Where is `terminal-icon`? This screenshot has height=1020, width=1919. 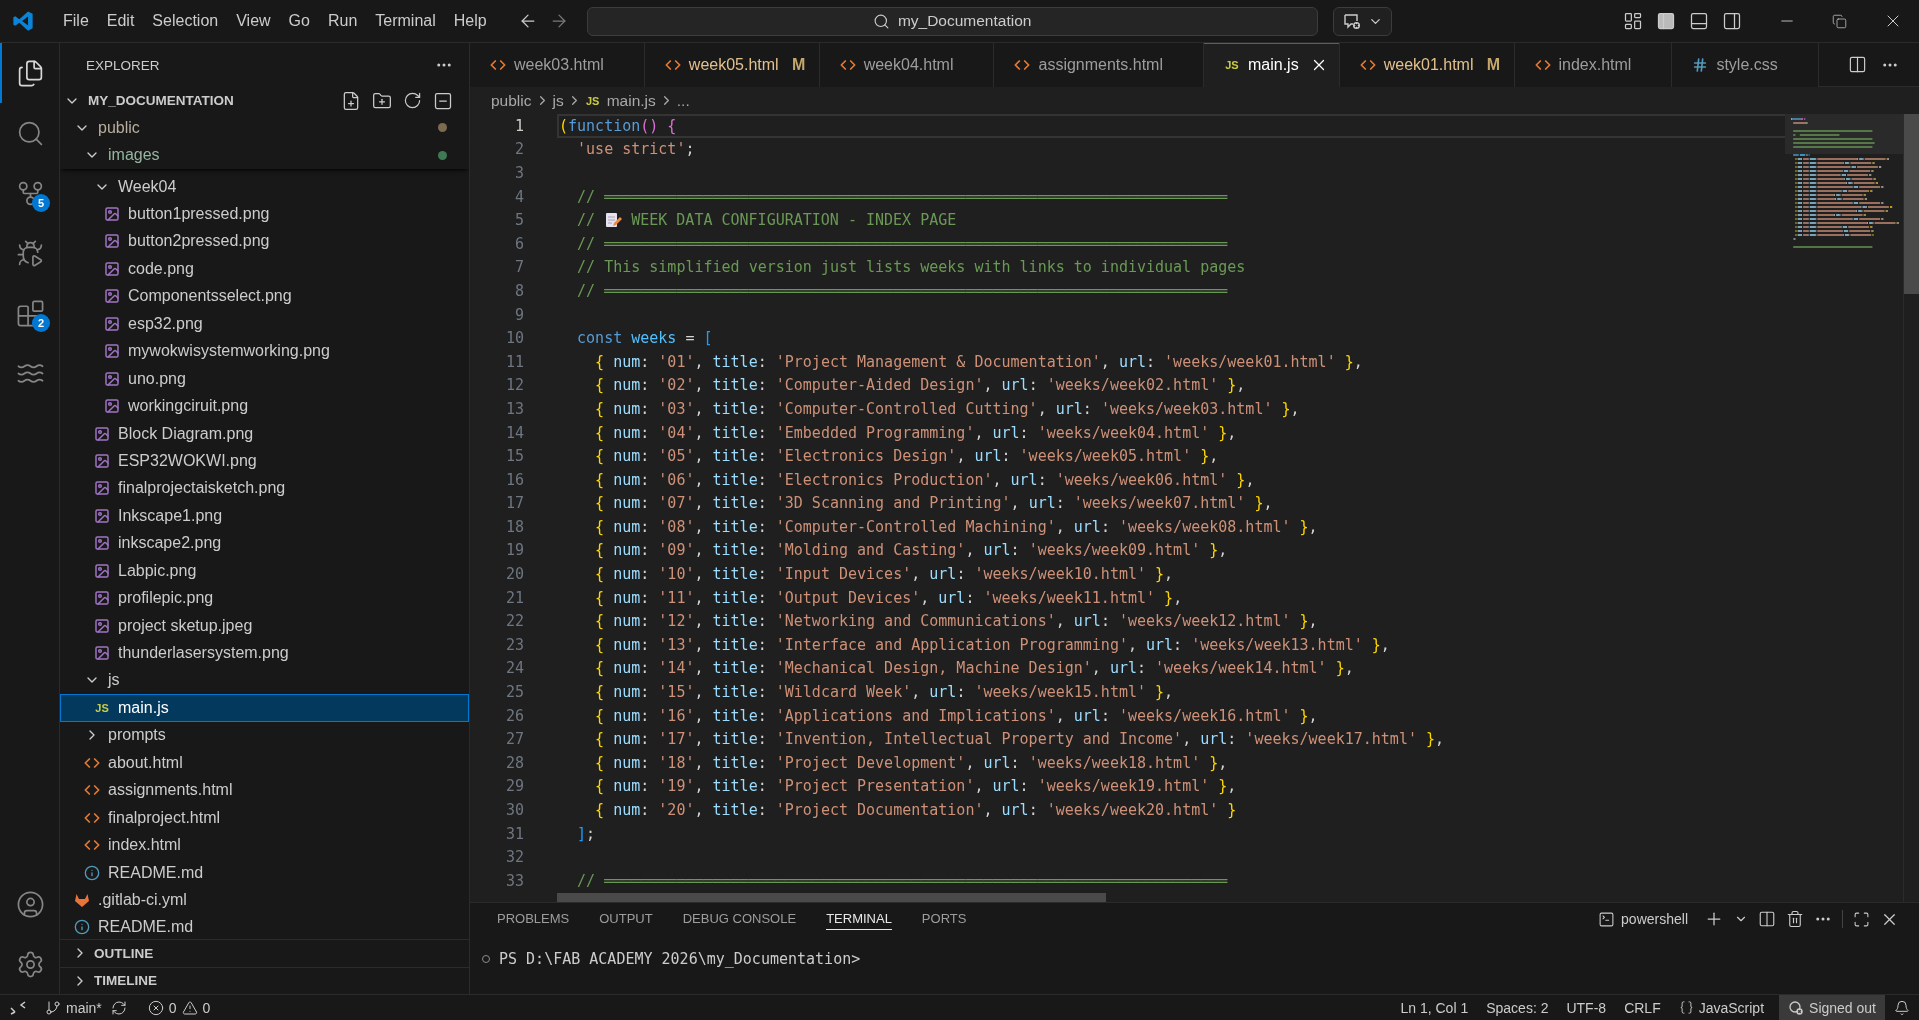 terminal-icon is located at coordinates (1607, 919).